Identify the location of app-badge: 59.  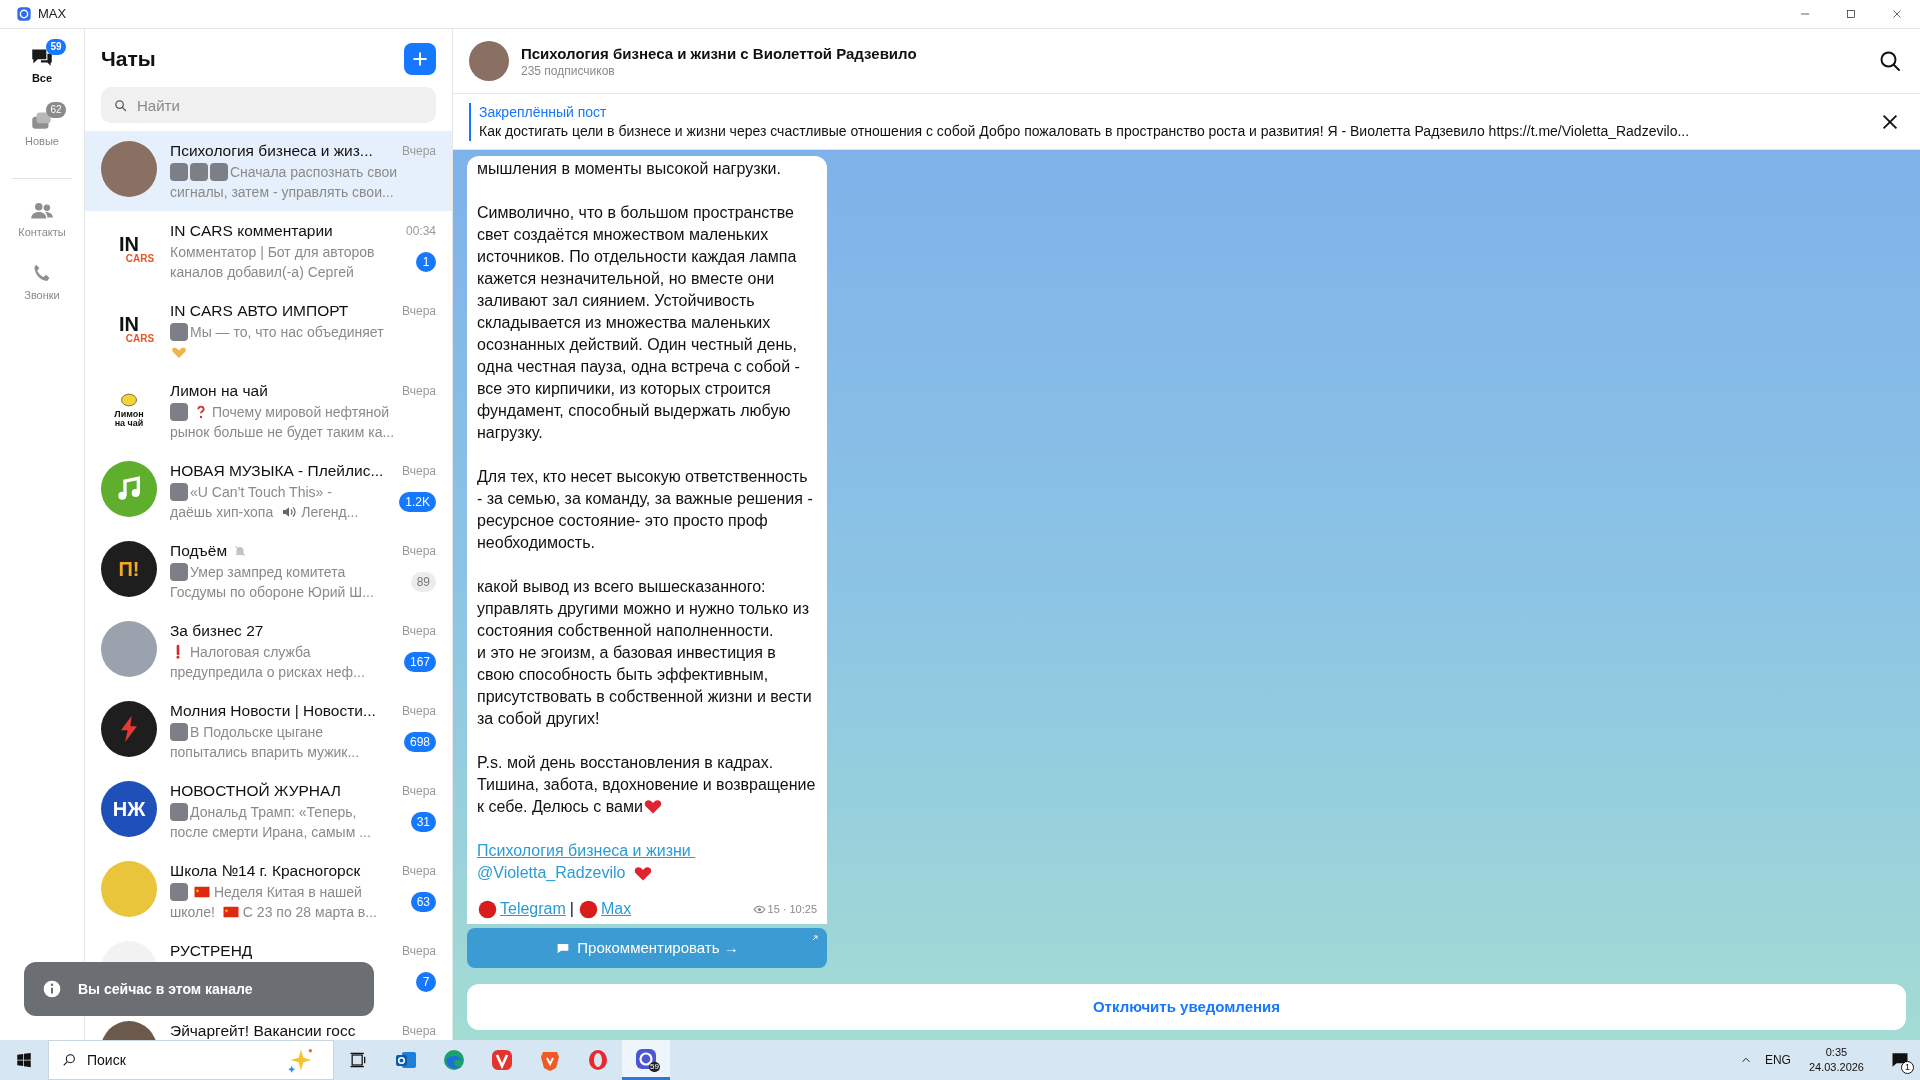
(654, 1067).